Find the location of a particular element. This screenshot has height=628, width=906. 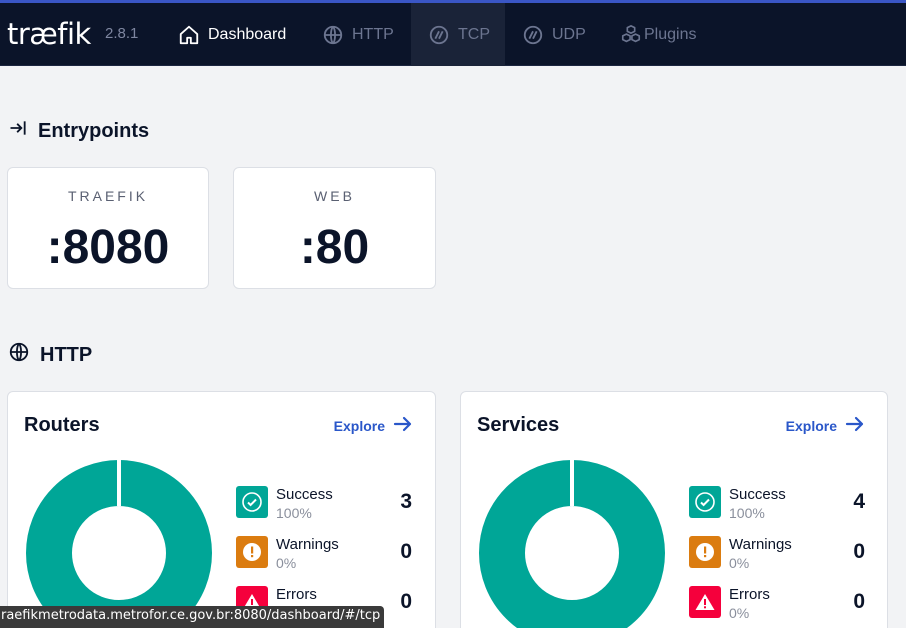

entrypoints-title: Entrypoints is located at coordinates (94, 130).